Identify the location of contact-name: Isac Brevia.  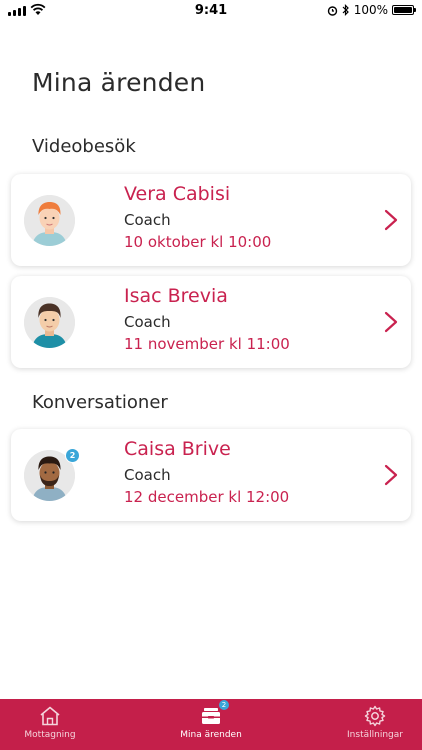
(176, 296).